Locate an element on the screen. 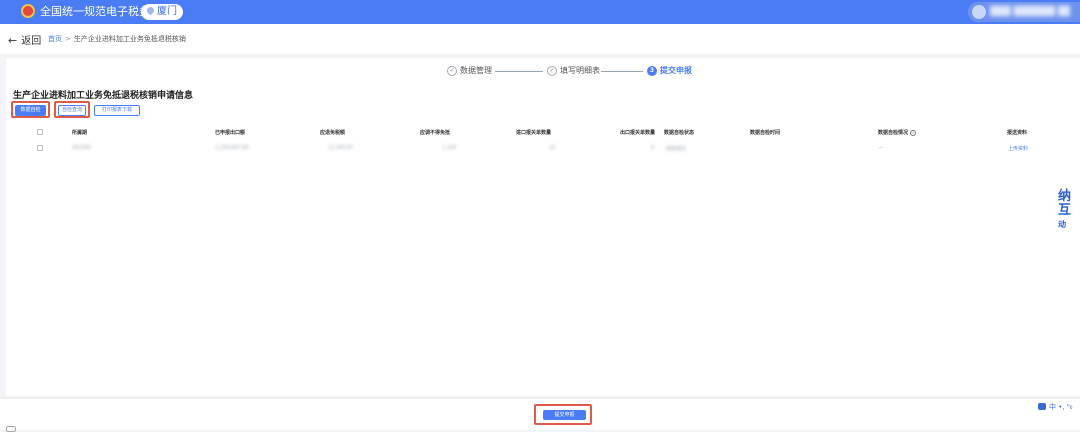 Image resolution: width=1080 pixels, height=432 pixels. column-header: 进口报关单数量 is located at coordinates (534, 133).